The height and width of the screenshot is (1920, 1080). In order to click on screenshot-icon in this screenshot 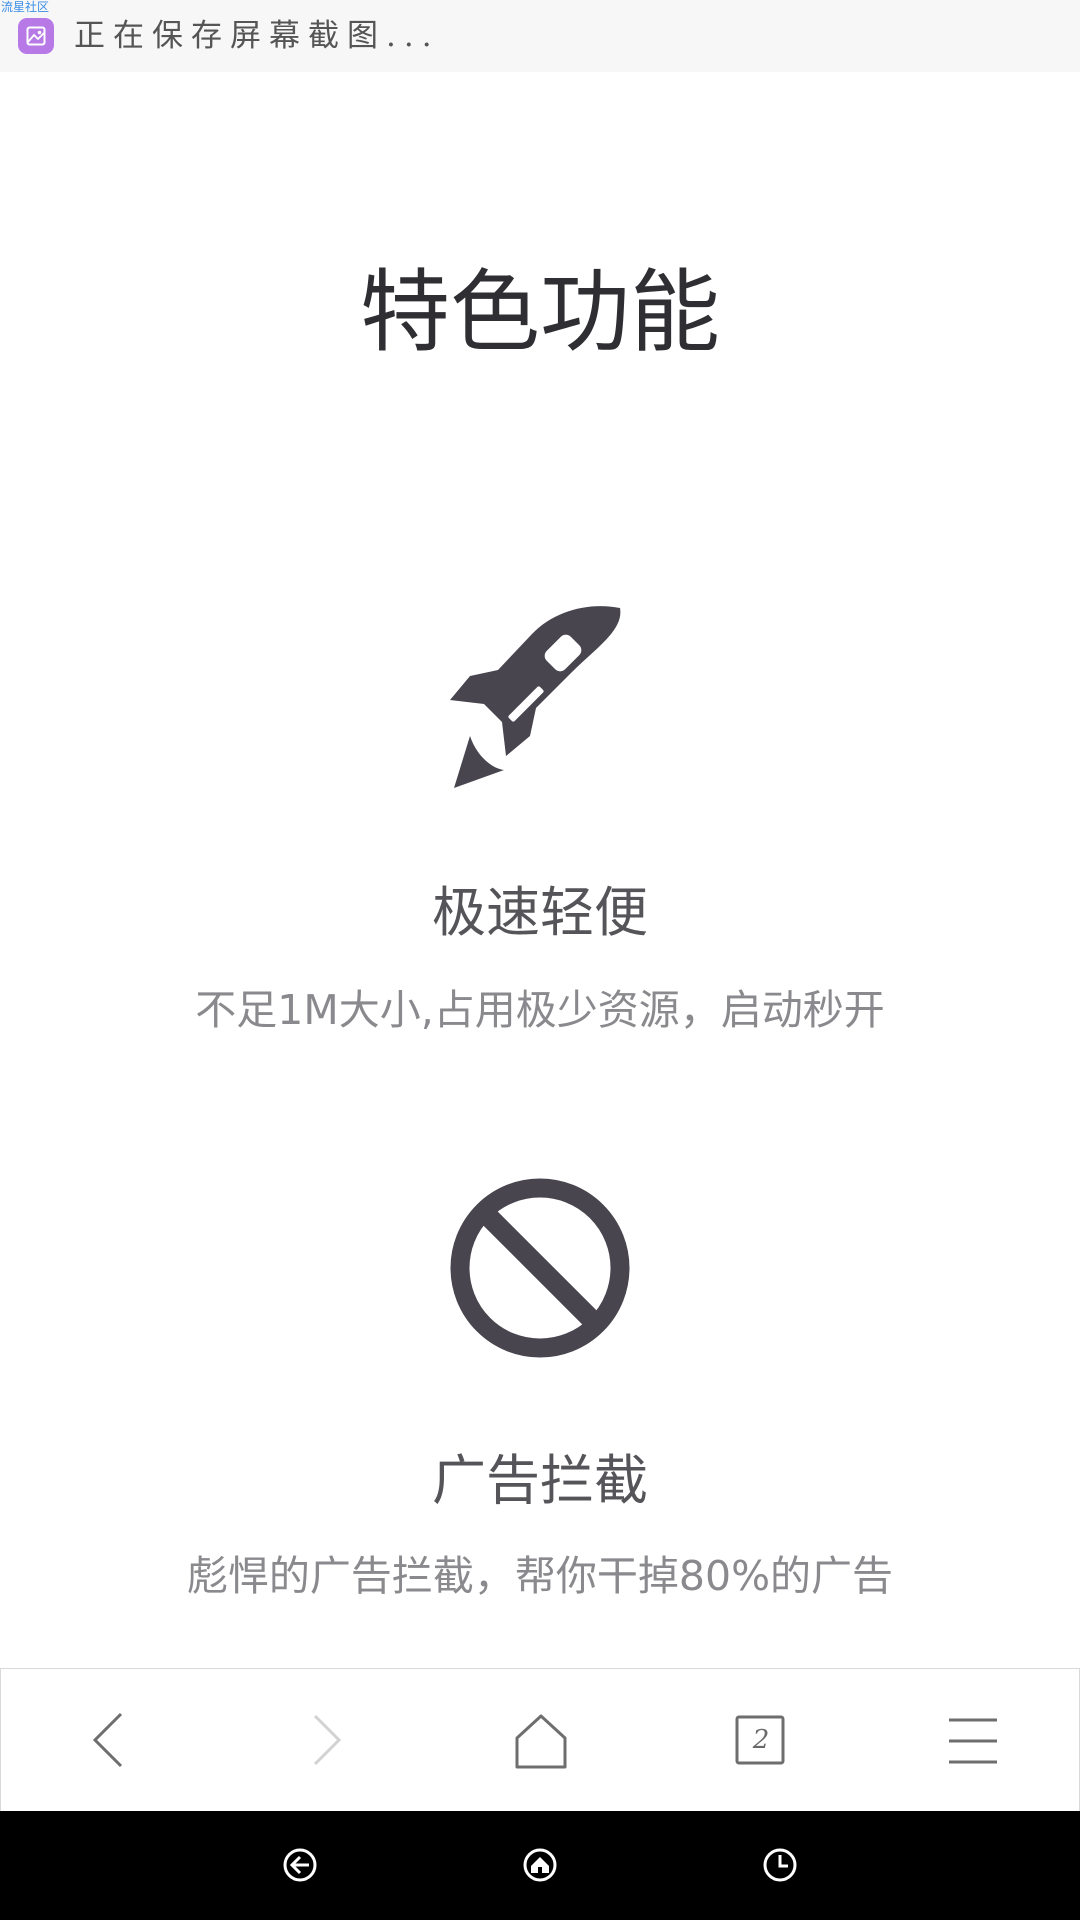, I will do `click(36, 36)`.